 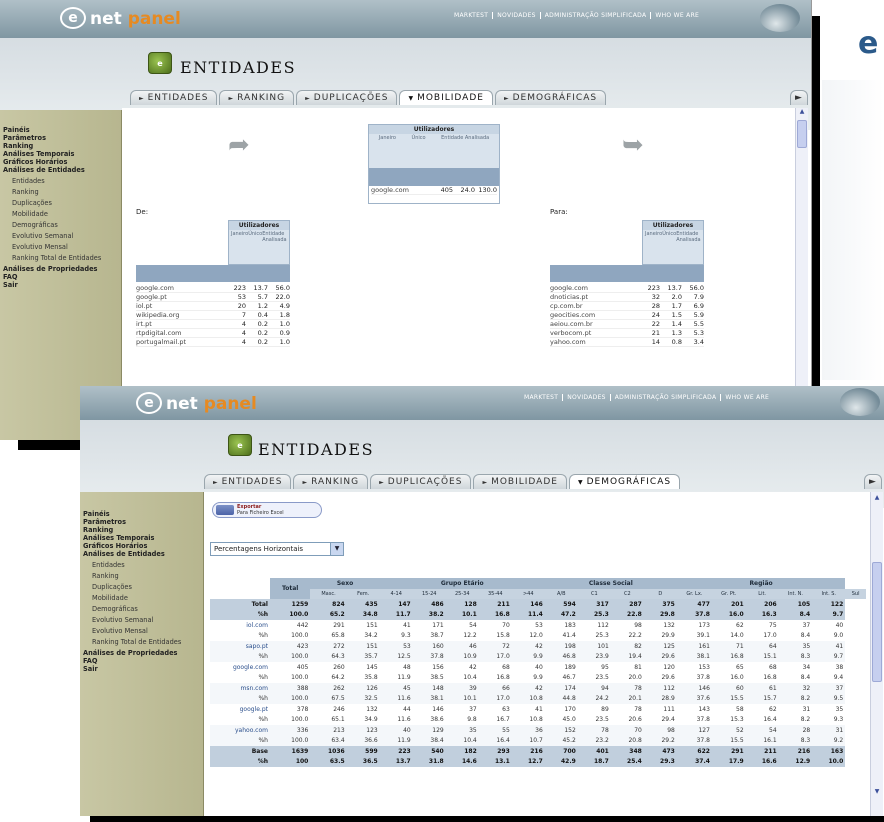 What do you see at coordinates (213, 315) in the screenshot?
I see `entity-row: wikipedia.org 7 0.4 1.8` at bounding box center [213, 315].